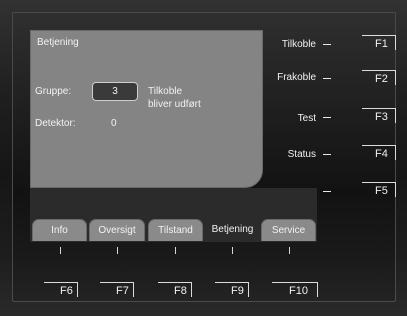 This screenshot has height=316, width=407. I want to click on softkey-label-status: Status, so click(266, 154).